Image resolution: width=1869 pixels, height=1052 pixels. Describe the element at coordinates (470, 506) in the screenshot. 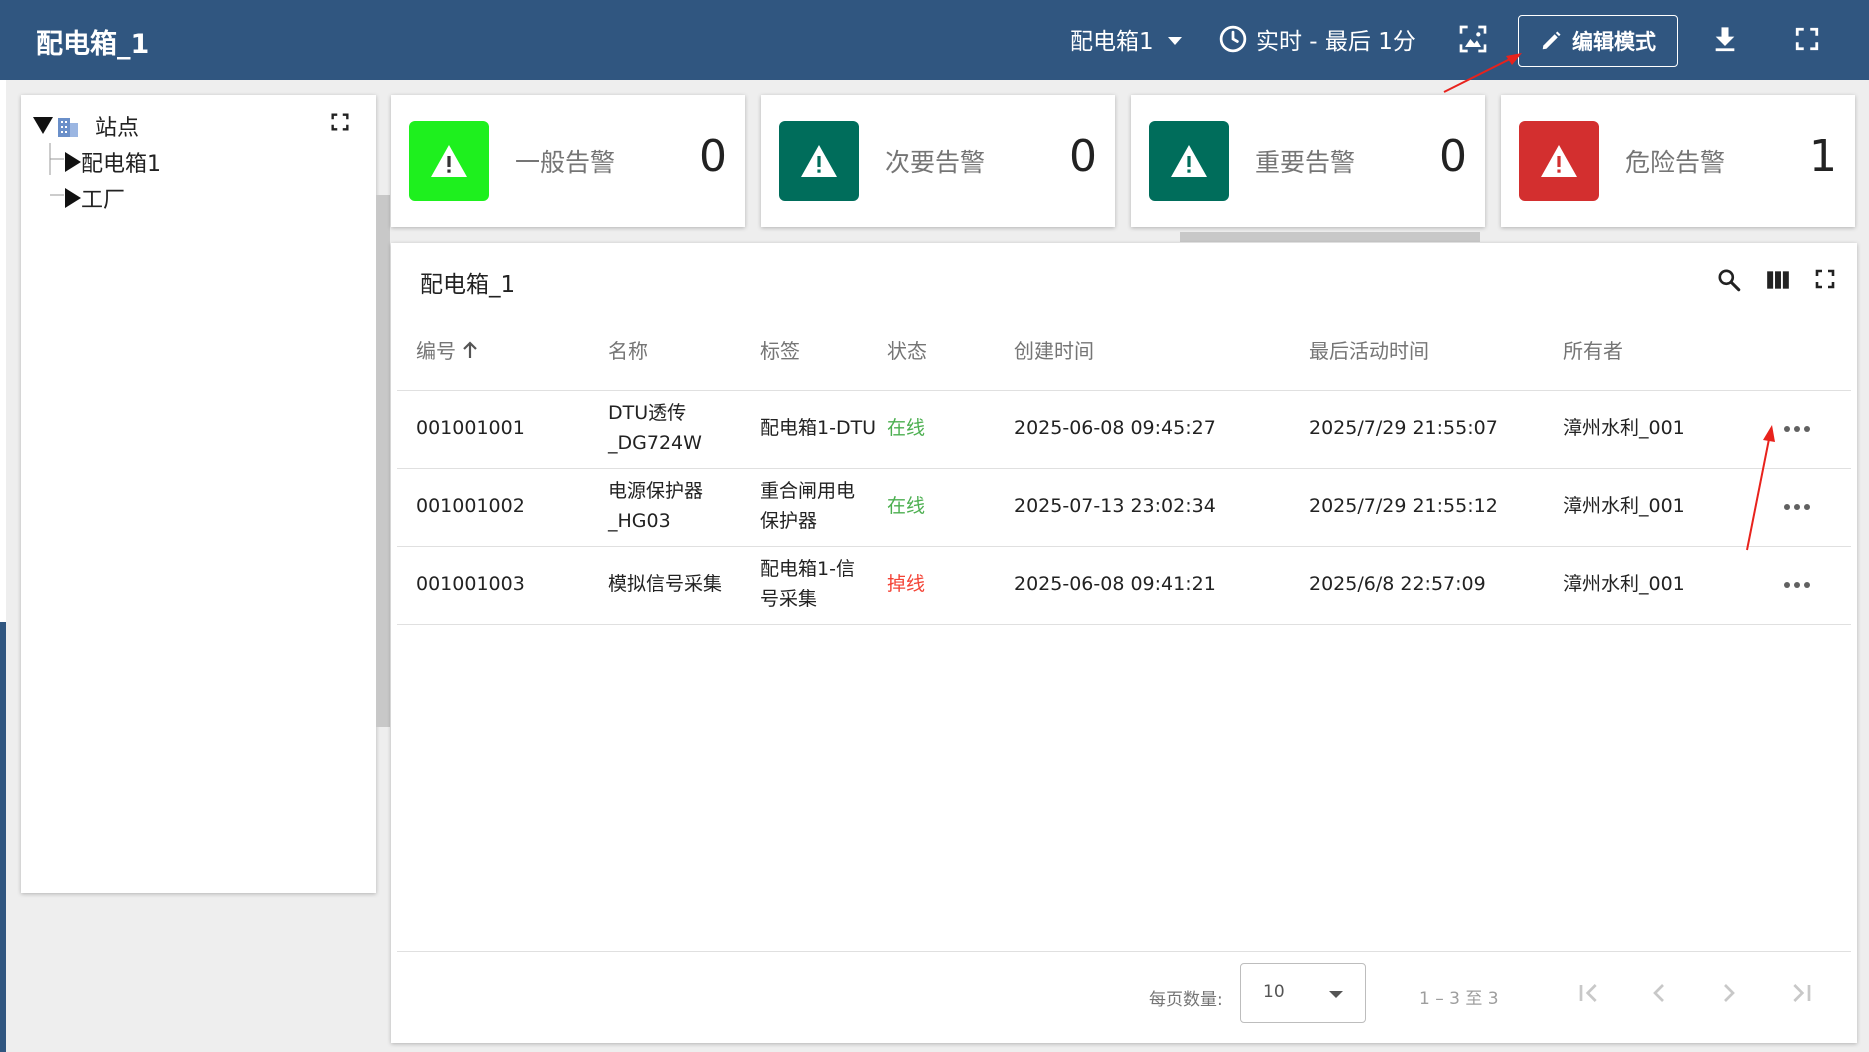

I see `cell-id: 001001002` at that location.